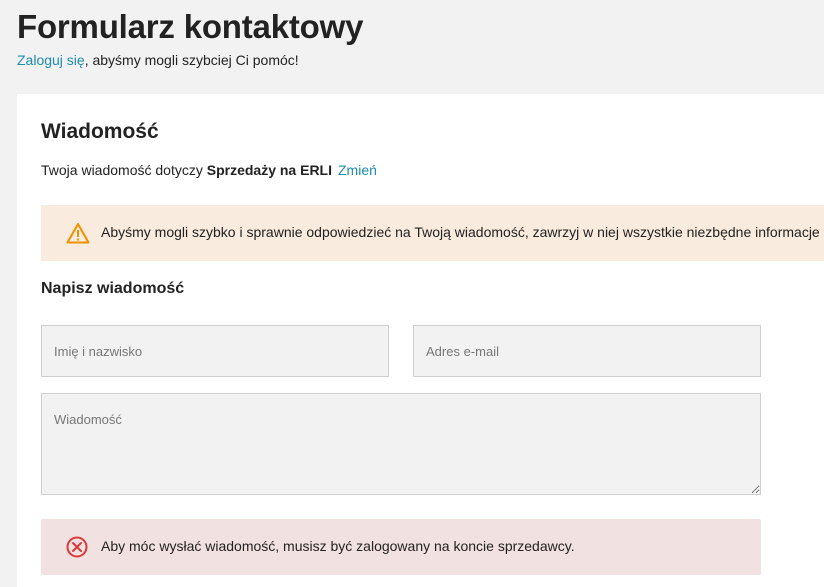 The image size is (824, 587). Describe the element at coordinates (215, 351) in the screenshot. I see `name-input` at that location.